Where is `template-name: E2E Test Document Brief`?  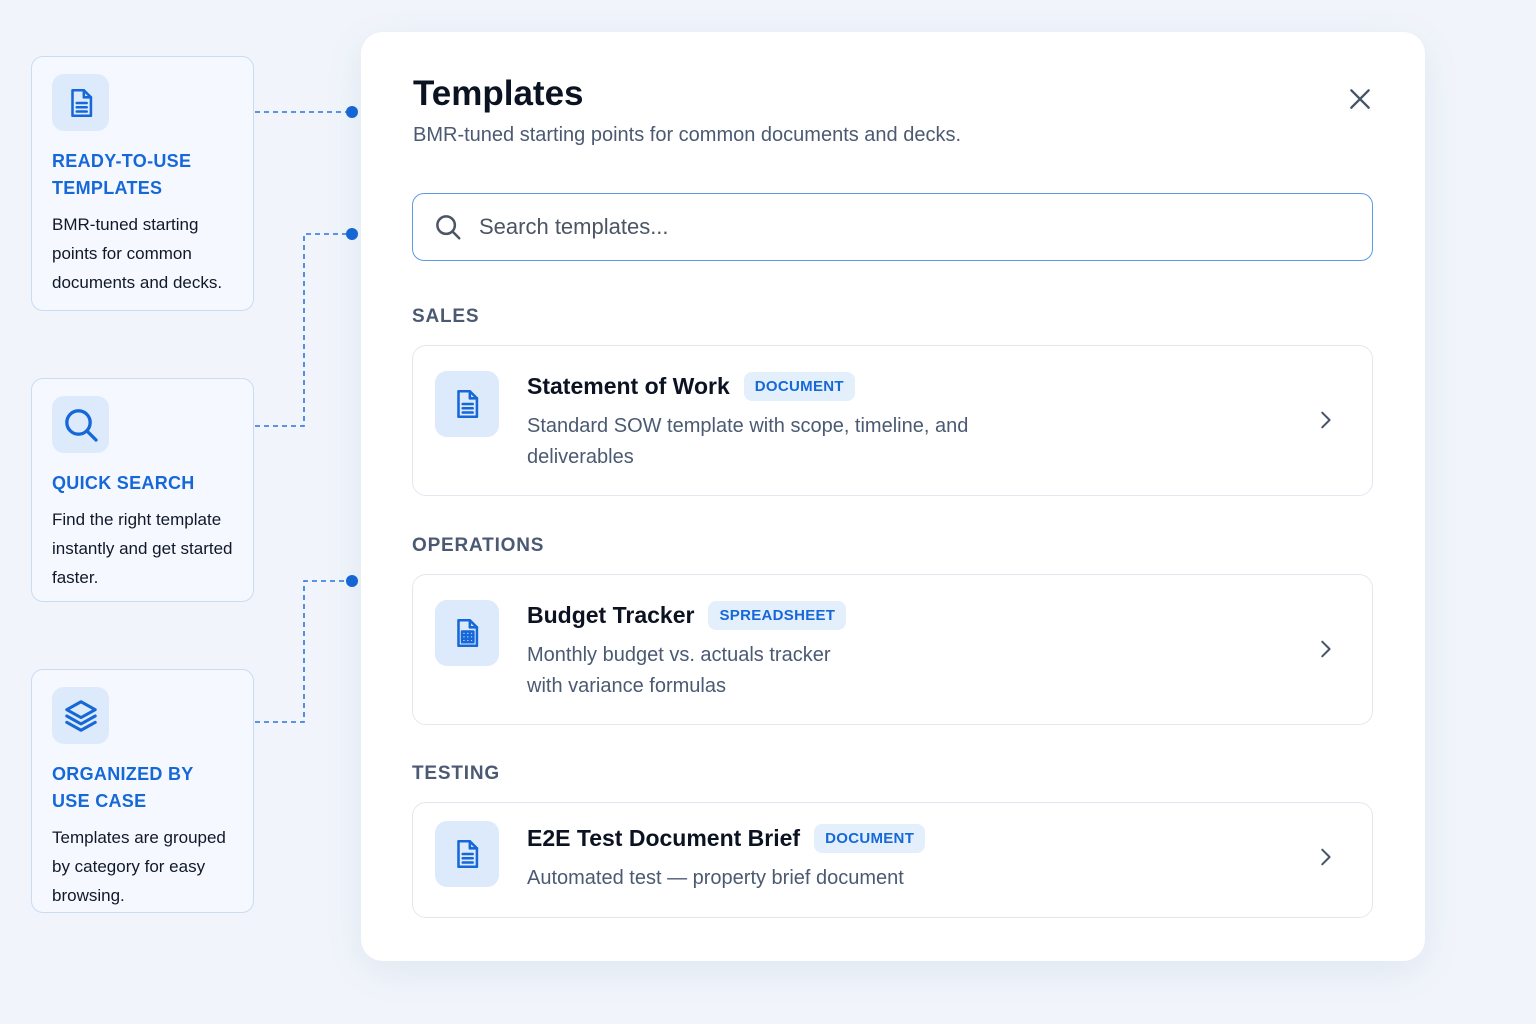 template-name: E2E Test Document Brief is located at coordinates (664, 838).